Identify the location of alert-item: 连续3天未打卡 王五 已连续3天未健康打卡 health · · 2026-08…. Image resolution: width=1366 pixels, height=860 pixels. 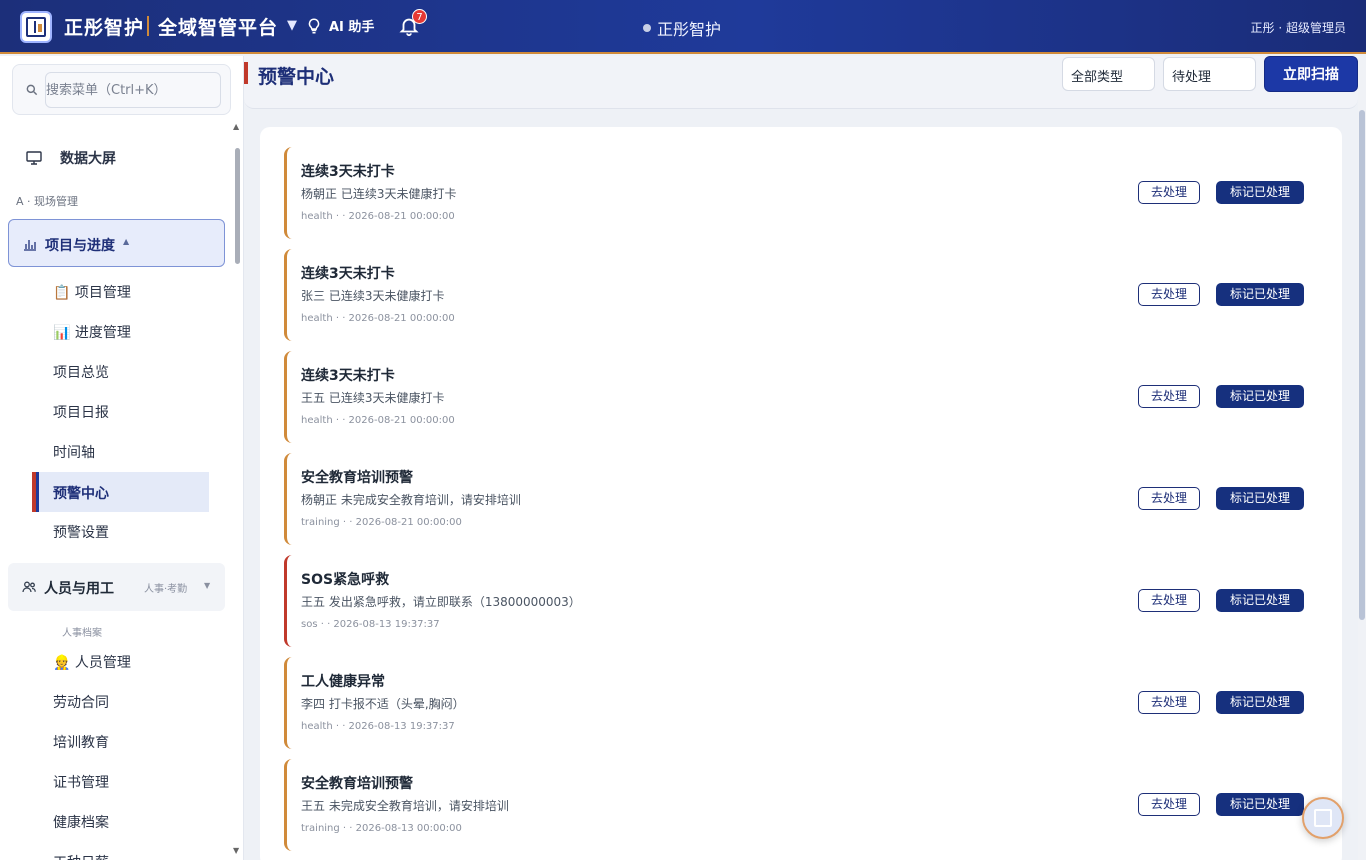
(801, 397).